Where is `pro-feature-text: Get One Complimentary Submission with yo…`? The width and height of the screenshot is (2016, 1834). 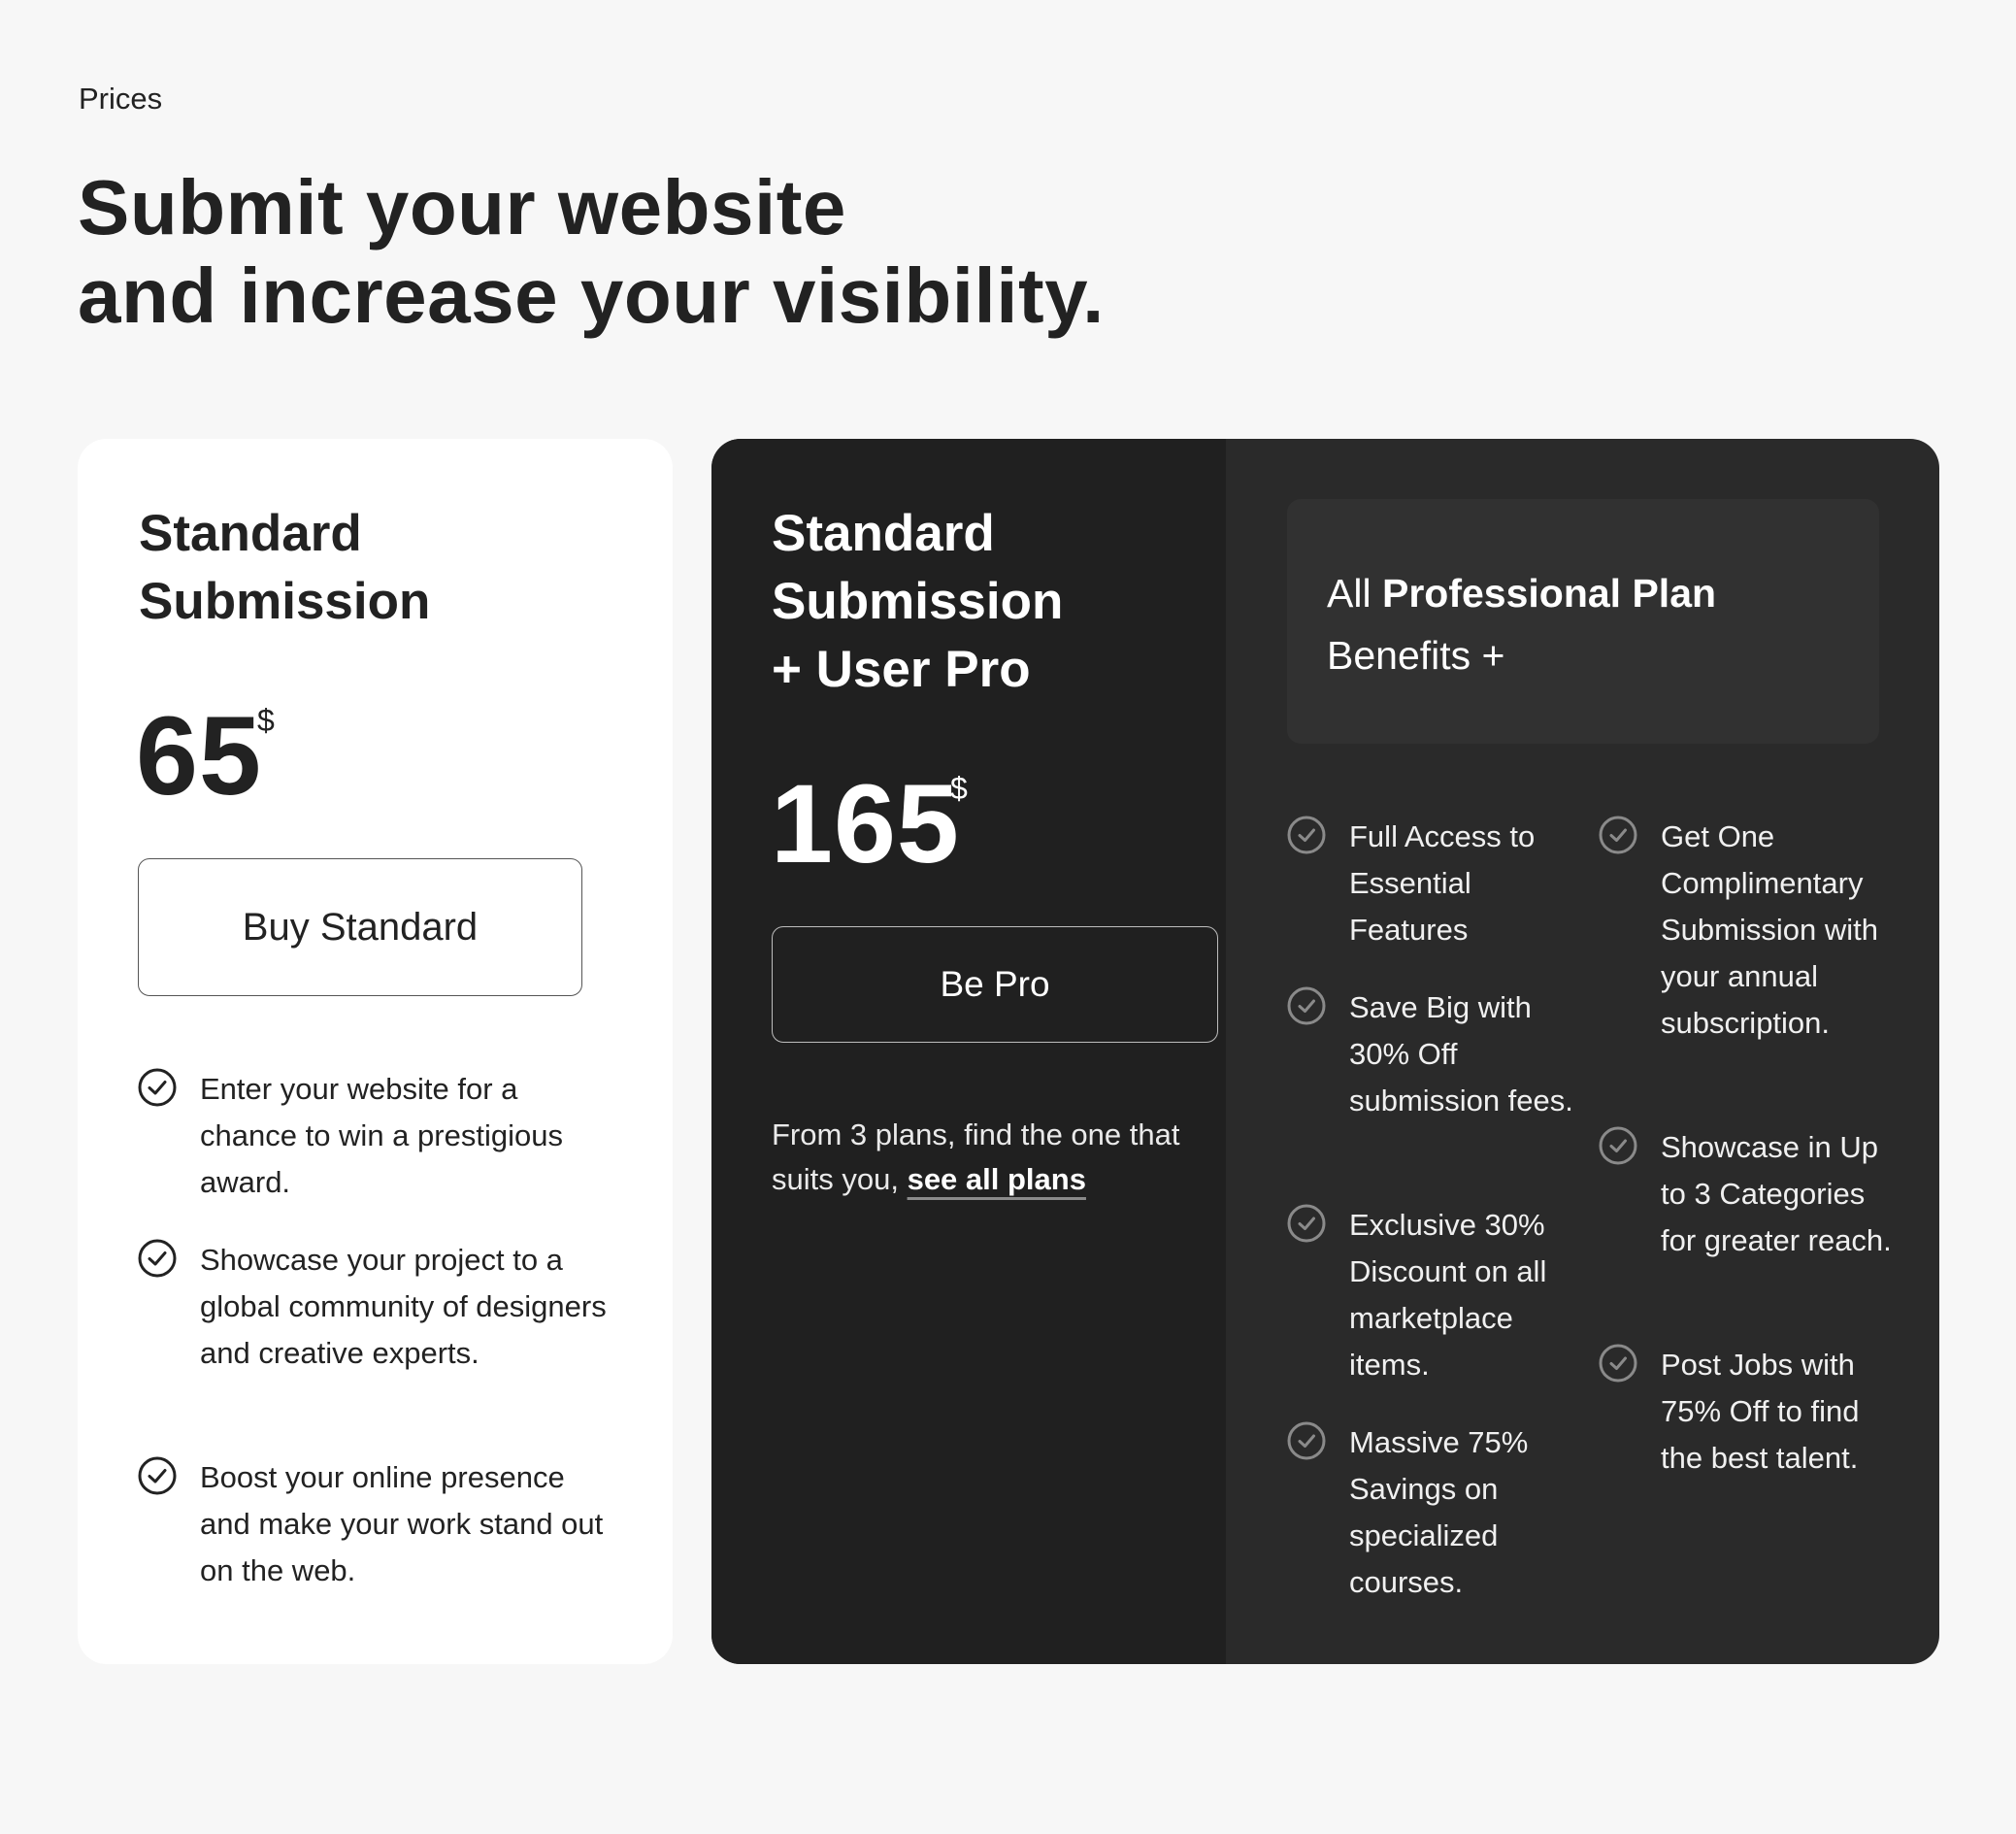
pro-feature-text: Get One Complimentary Submission with yo… is located at coordinates (1769, 930).